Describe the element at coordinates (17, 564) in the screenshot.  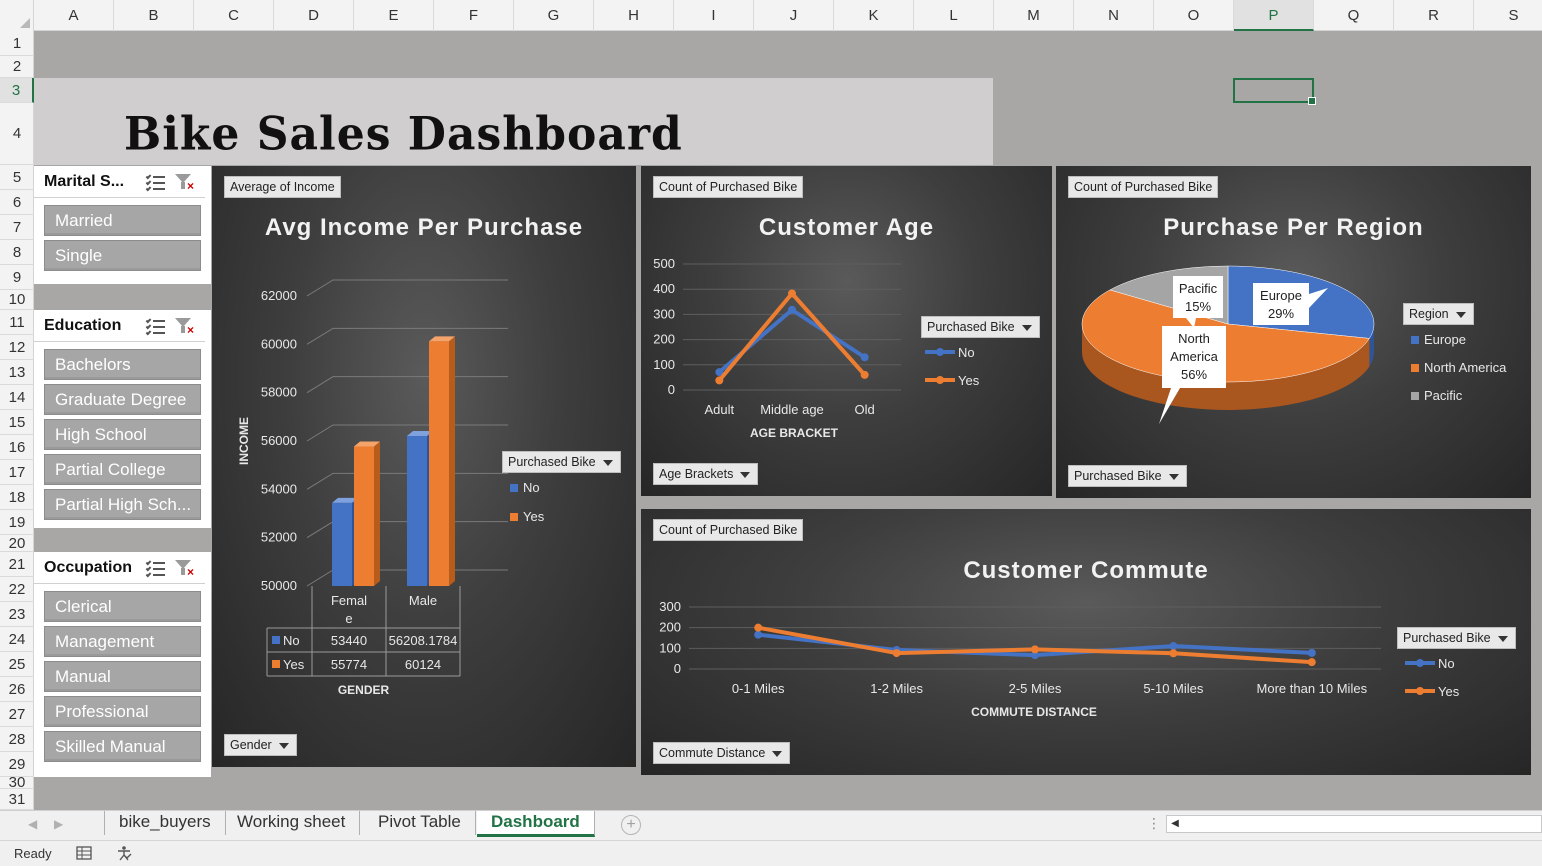
I see `row-header-21: 21` at that location.